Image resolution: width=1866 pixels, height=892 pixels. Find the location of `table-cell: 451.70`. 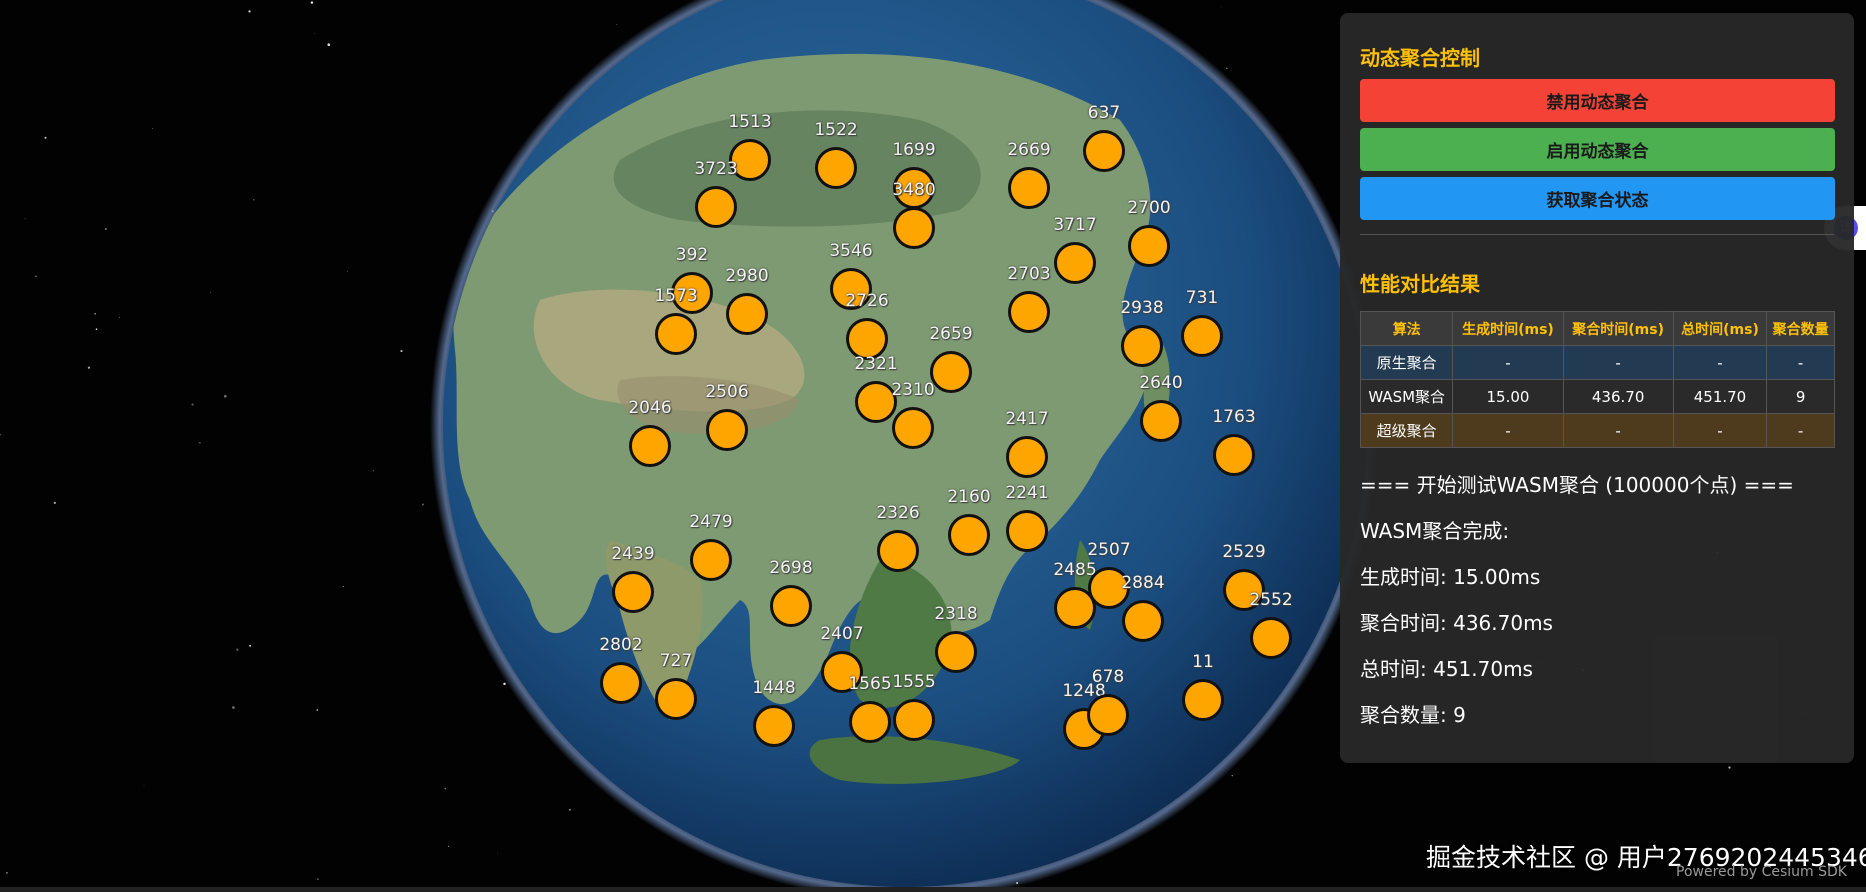

table-cell: 451.70 is located at coordinates (1720, 396).